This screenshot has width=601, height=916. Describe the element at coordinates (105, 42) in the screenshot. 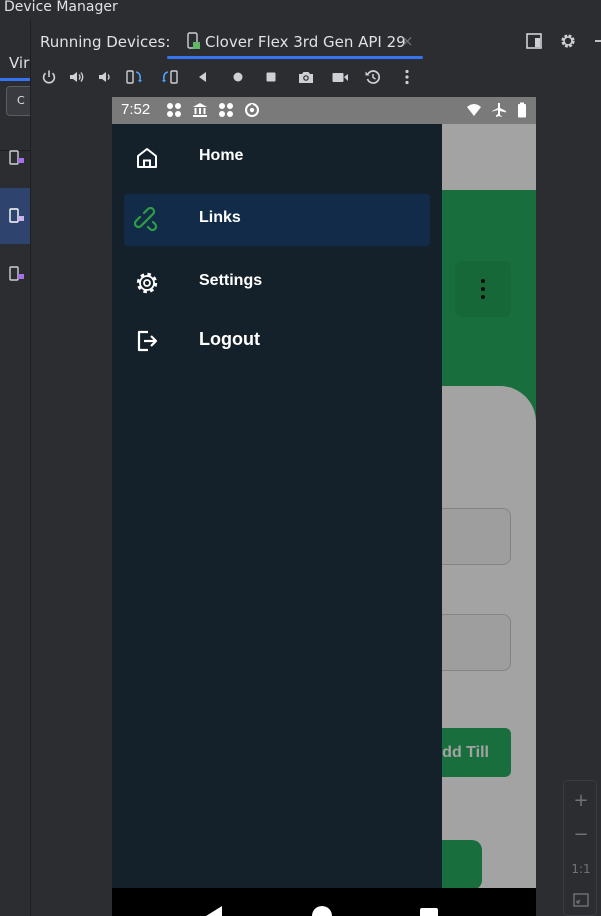

I see `running-devices-label: Running Devices:` at that location.